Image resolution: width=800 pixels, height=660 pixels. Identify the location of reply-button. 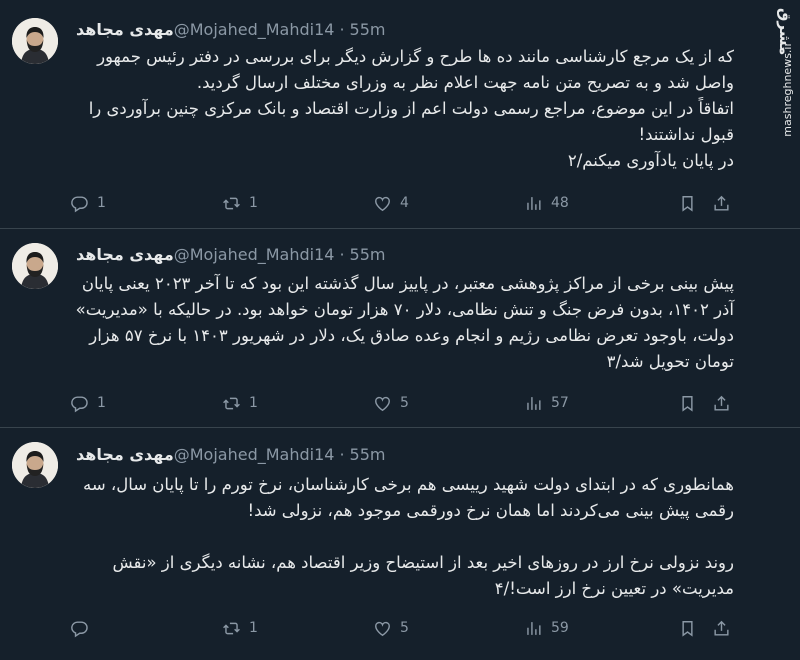
(83, 628).